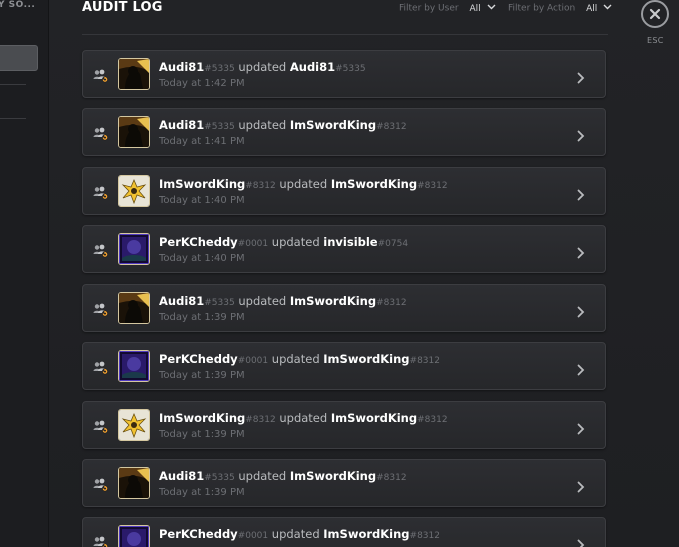  I want to click on entry-summary: PerKCheddy#0001 updated invisible#0754, so click(283, 242).